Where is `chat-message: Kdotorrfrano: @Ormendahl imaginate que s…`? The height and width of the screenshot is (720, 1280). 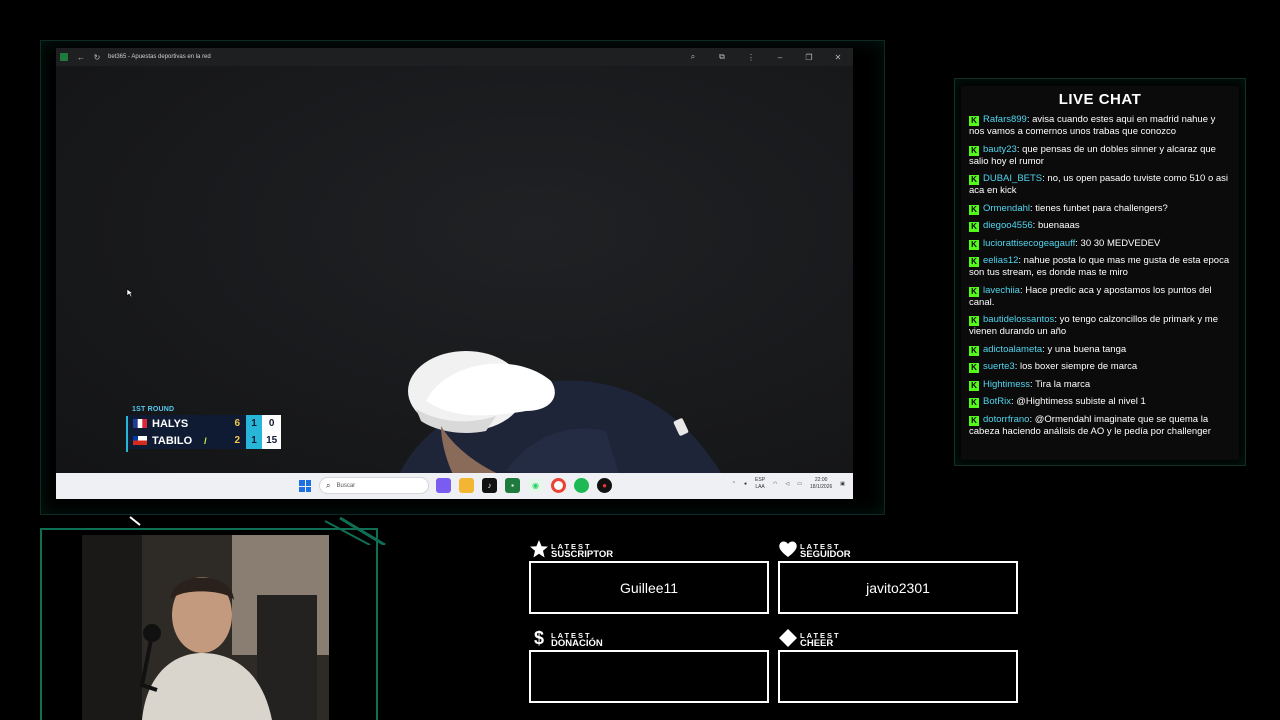 chat-message: Kdotorrfrano: @Ormendahl imaginate que s… is located at coordinates (1090, 425).